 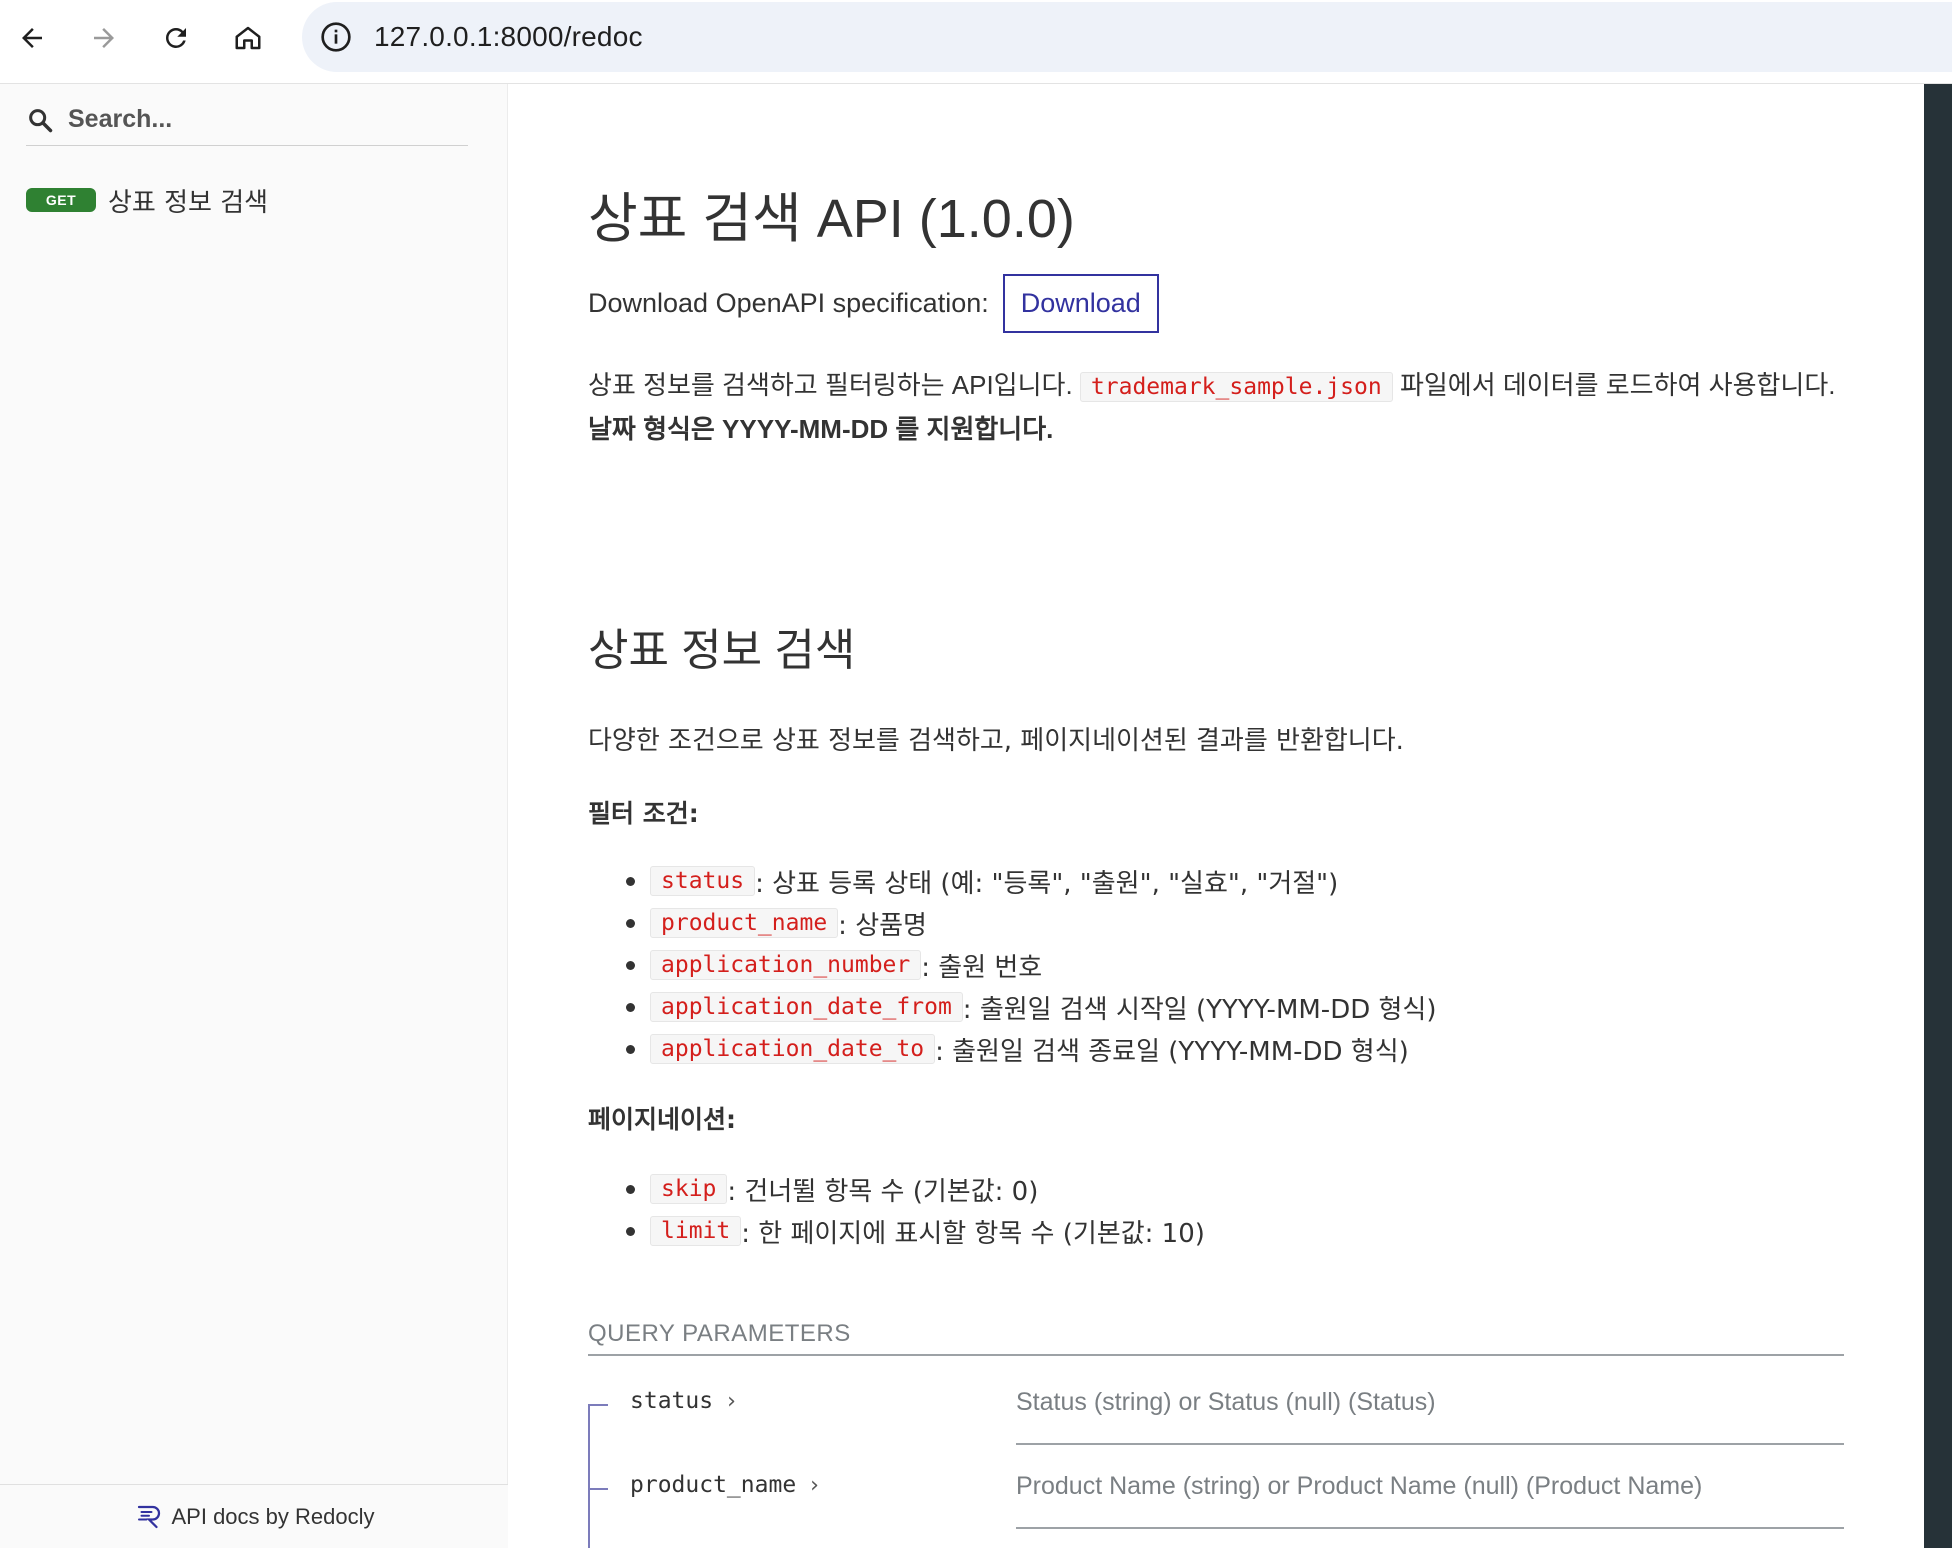 I want to click on search-icon, so click(x=41, y=120).